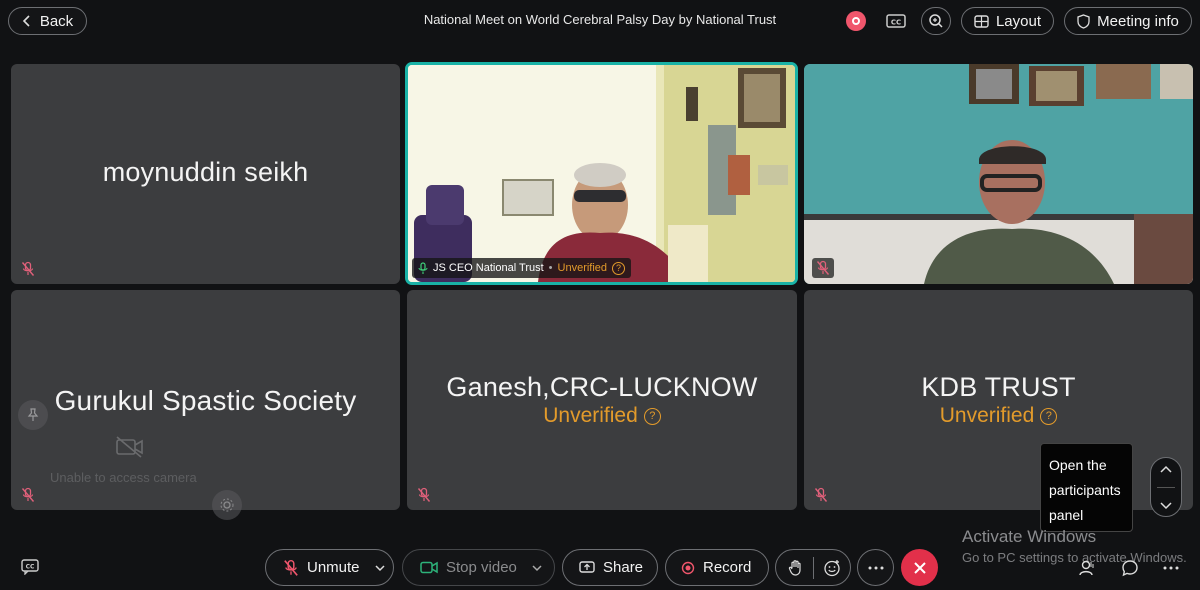 The height and width of the screenshot is (590, 1200). I want to click on participant-name: KDB TRUST, so click(998, 387).